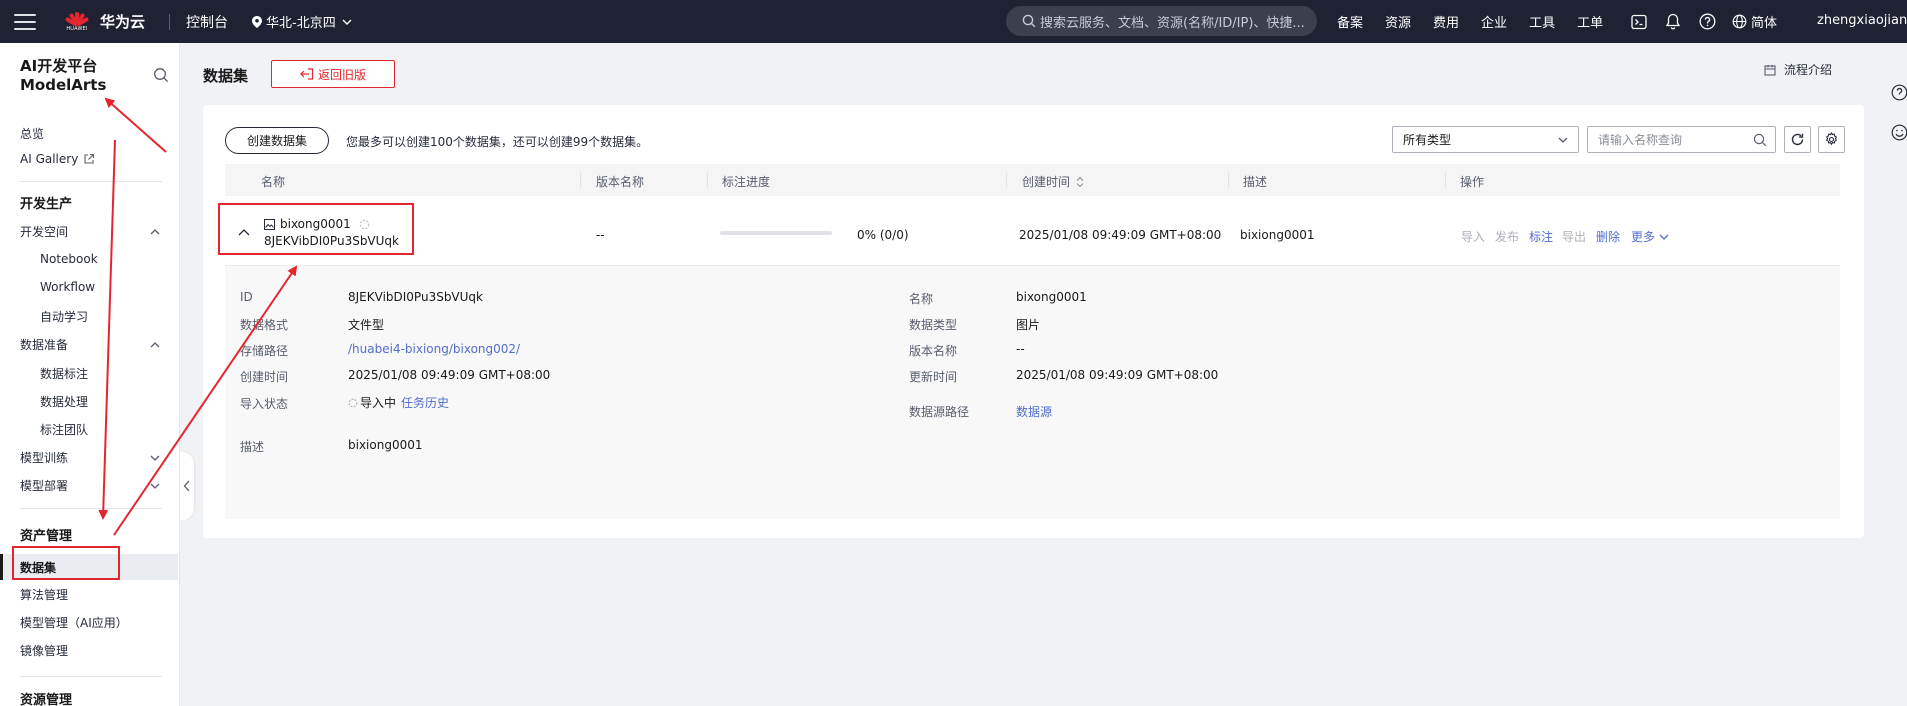 Image resolution: width=1907 pixels, height=706 pixels. I want to click on nav-filing: 备案, so click(1350, 21).